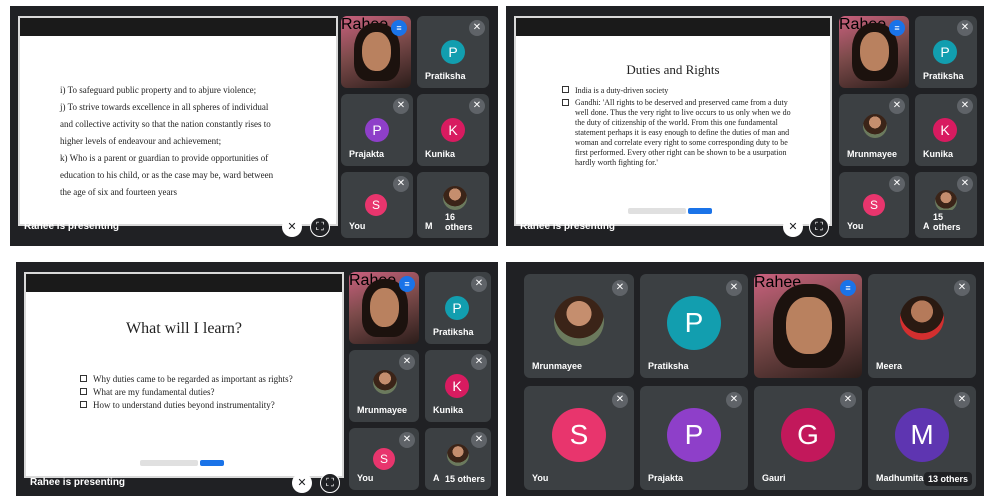 The image size is (991, 500). I want to click on participant-name: Gauri, so click(774, 478).